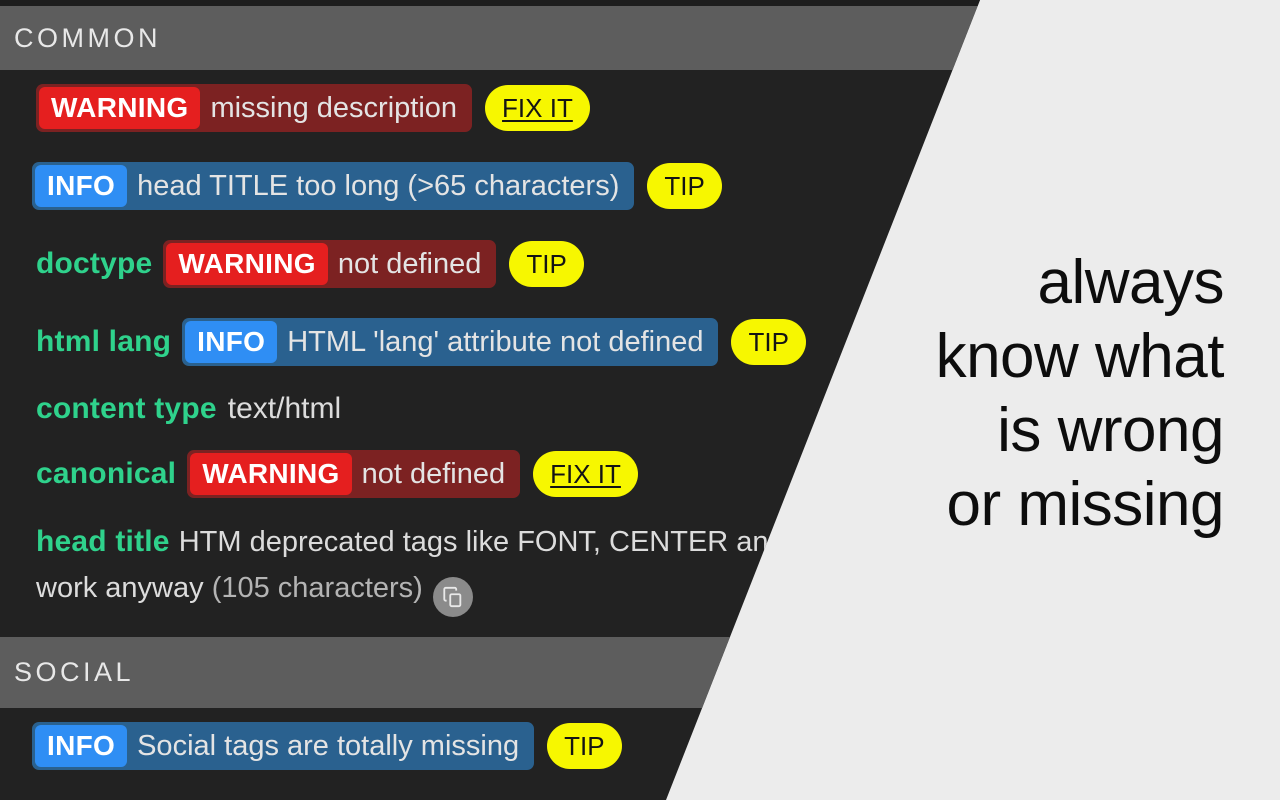 The image size is (1280, 800). What do you see at coordinates (334, 107) in the screenshot?
I see `alert-message: missing description` at bounding box center [334, 107].